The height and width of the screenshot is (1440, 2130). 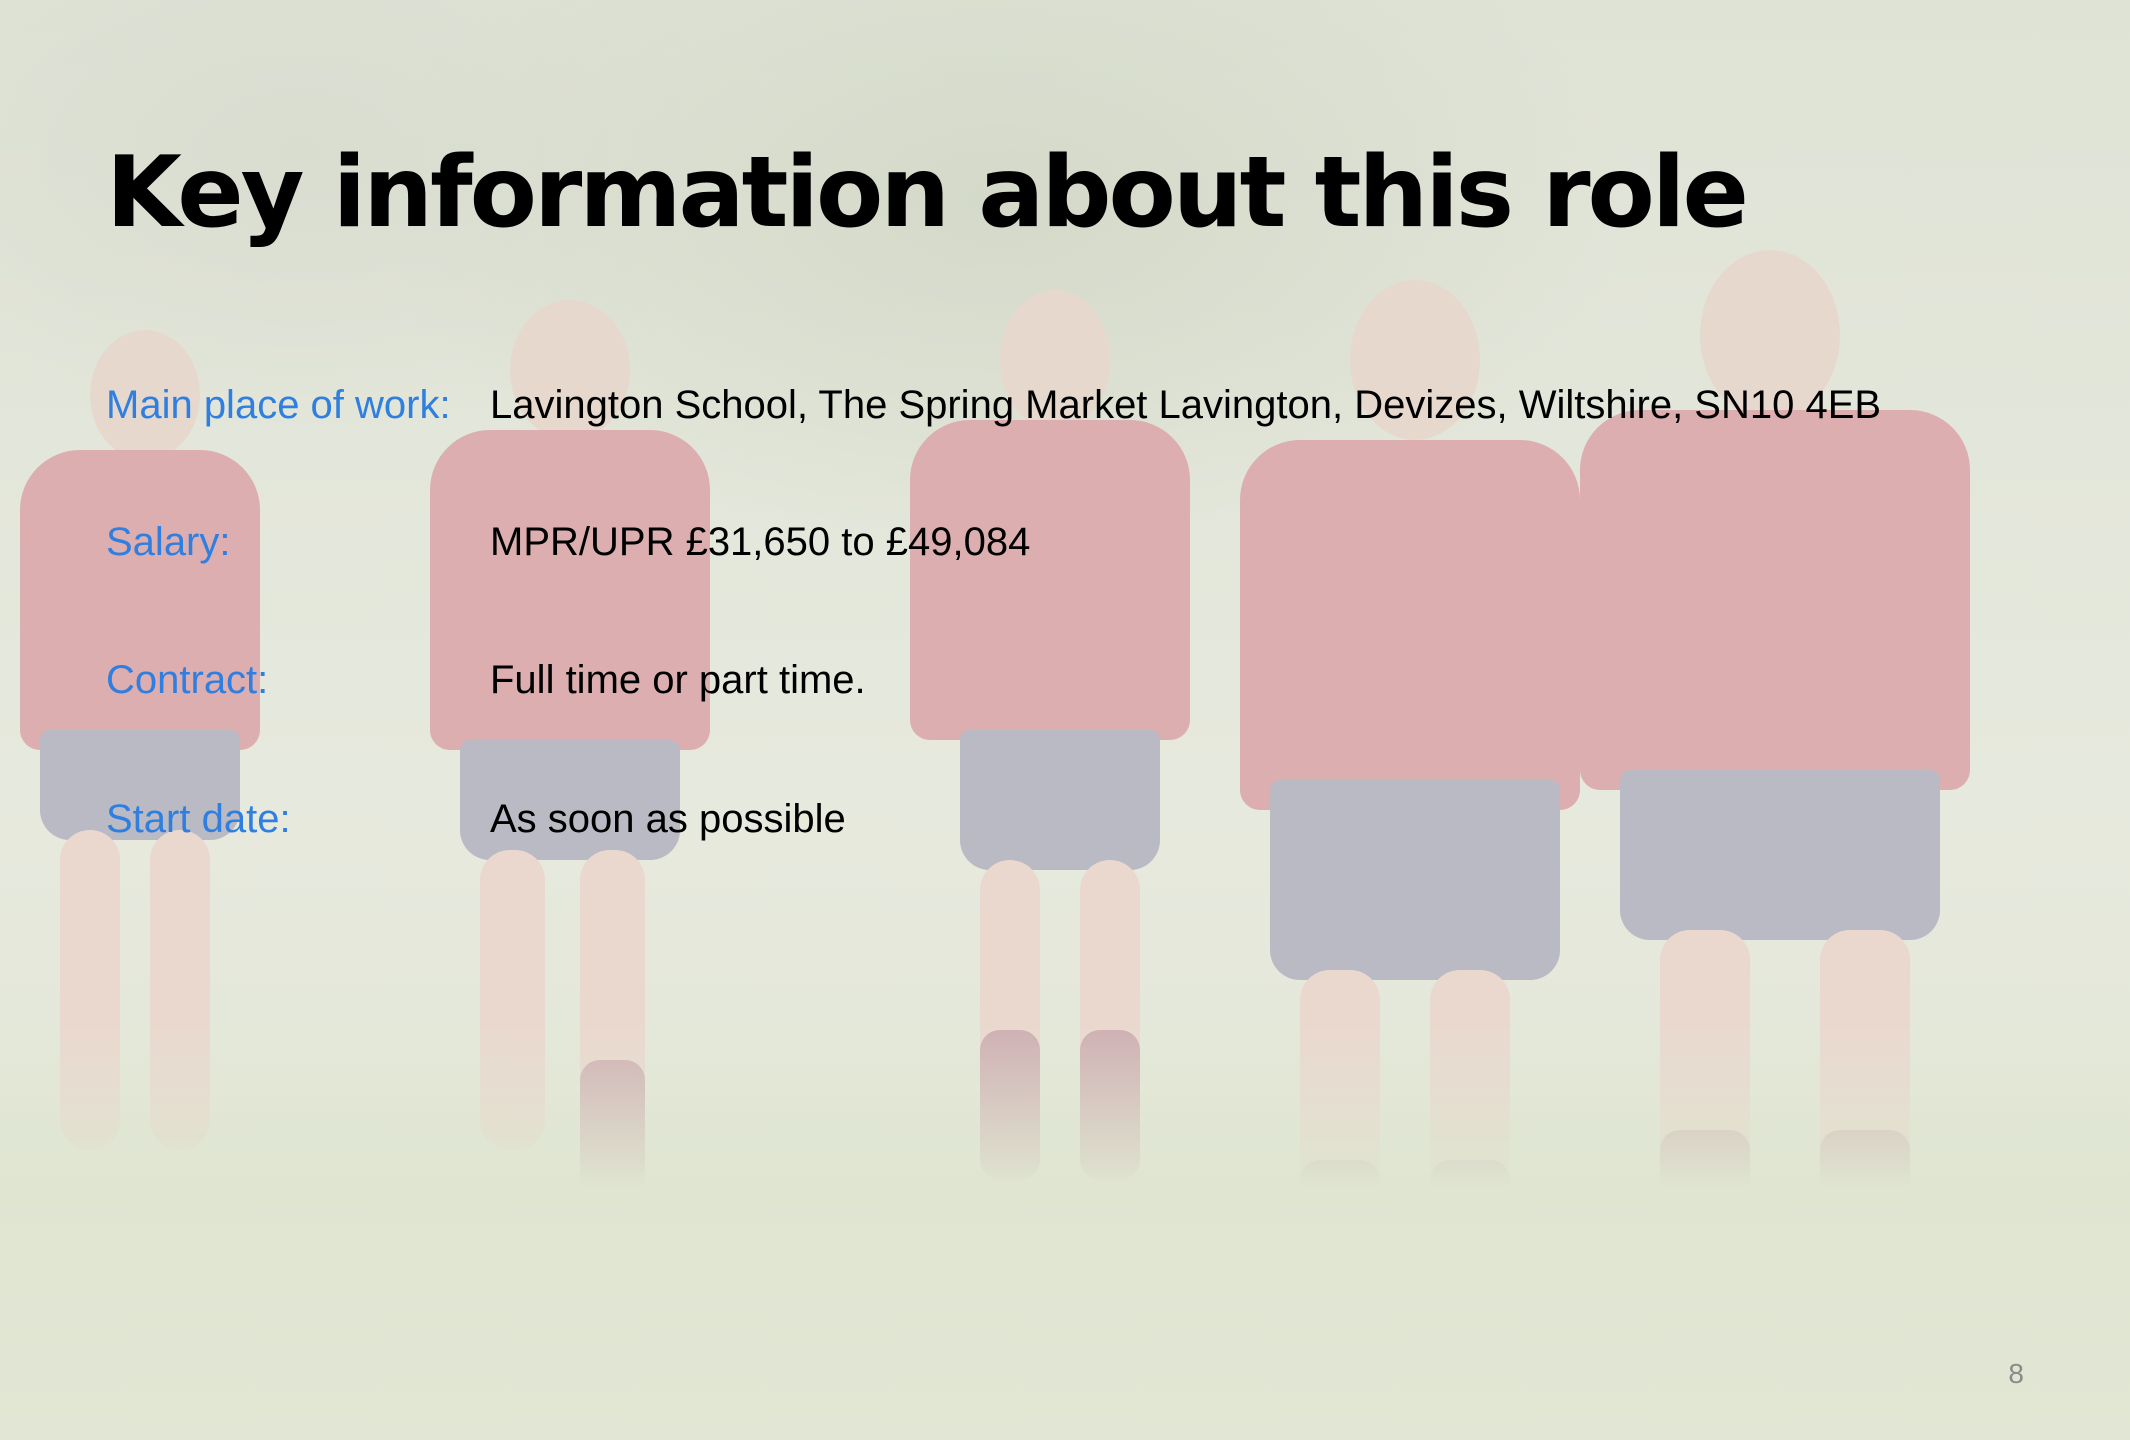 What do you see at coordinates (278, 405) in the screenshot?
I see `info-label: Main place of work:` at bounding box center [278, 405].